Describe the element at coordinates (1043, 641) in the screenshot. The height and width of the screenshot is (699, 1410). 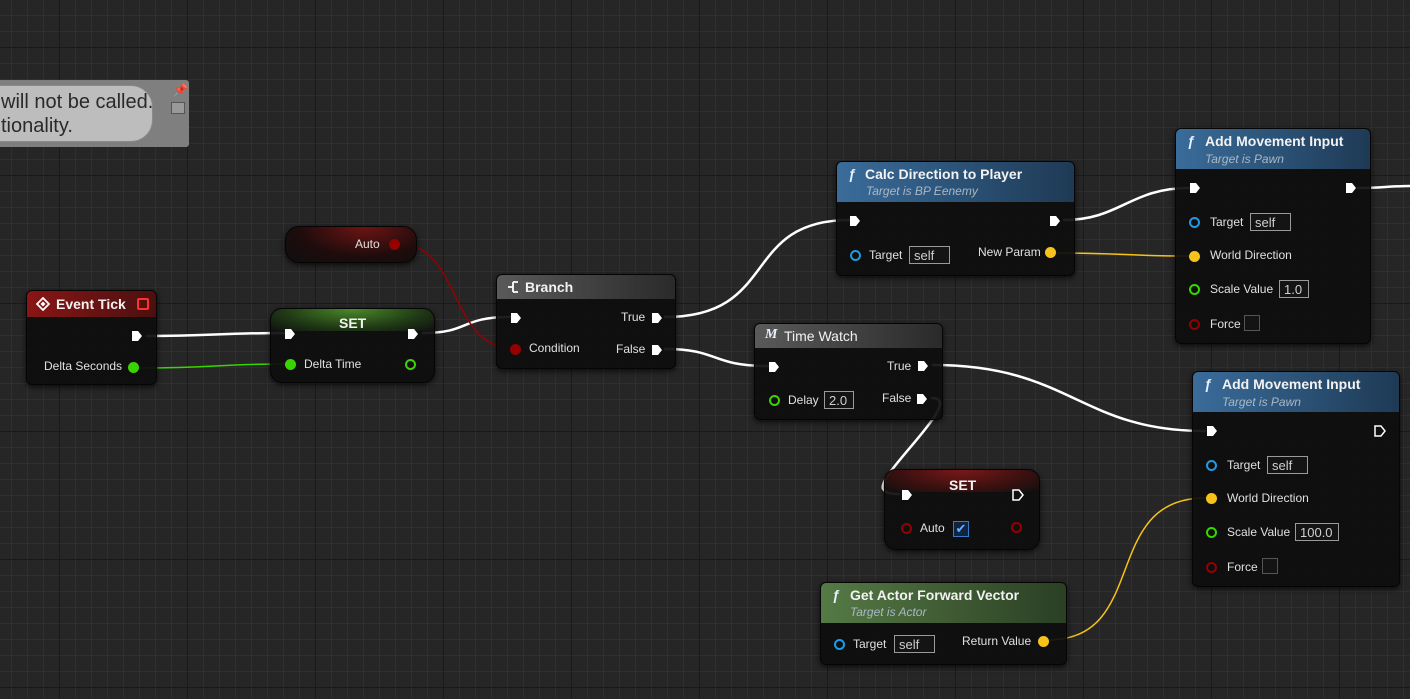
I see `return-value-pin` at that location.